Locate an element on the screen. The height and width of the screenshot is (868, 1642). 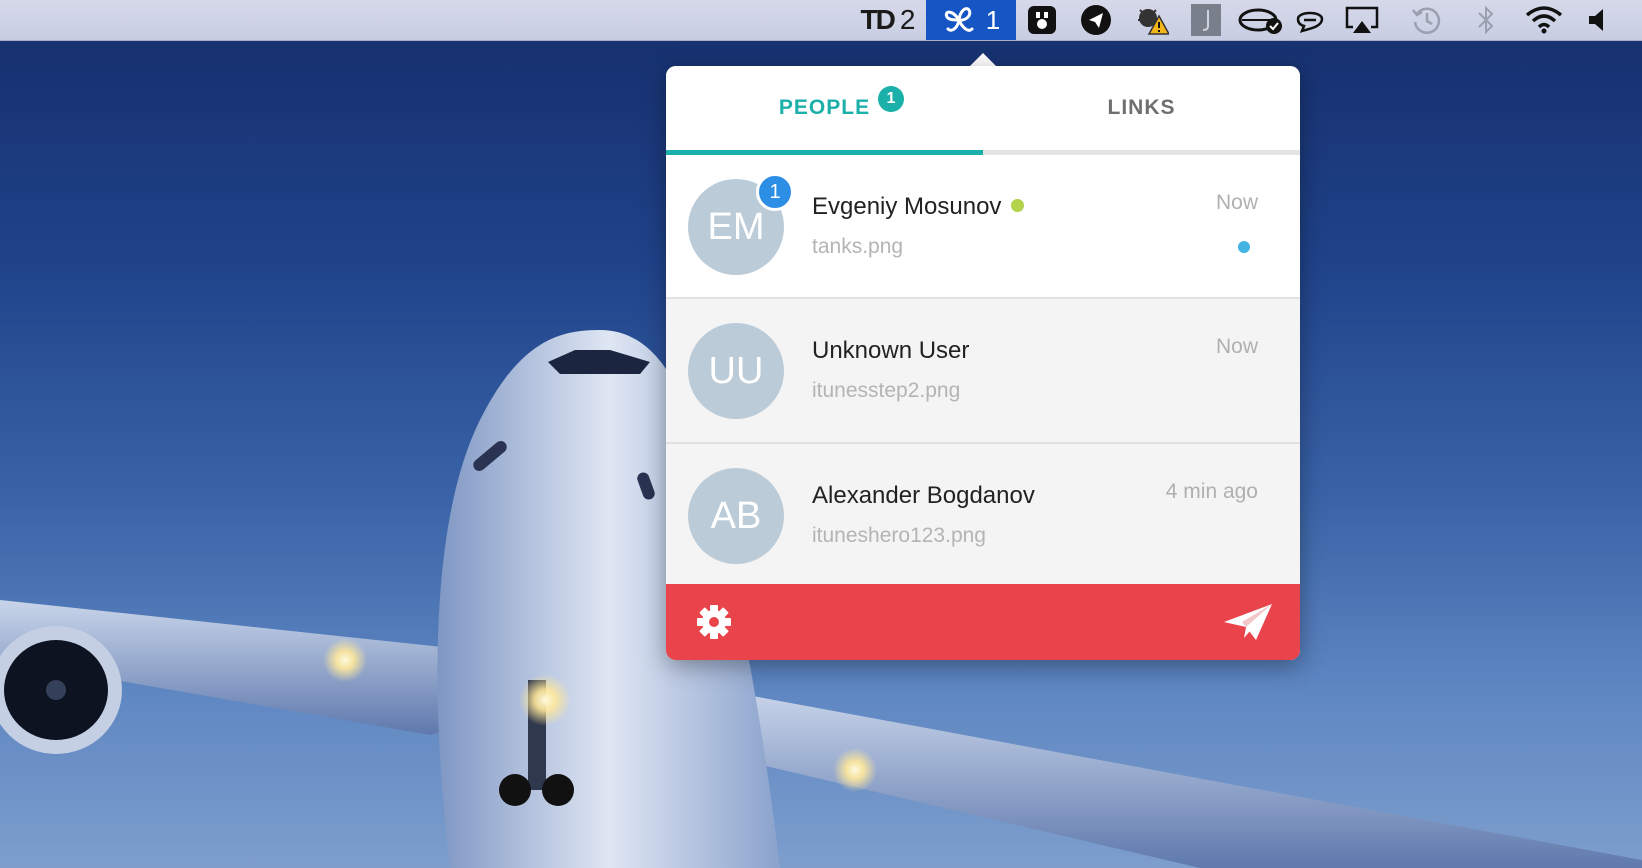
list-item: UU Unknown User itunesstep2.png Now is located at coordinates (983, 371).